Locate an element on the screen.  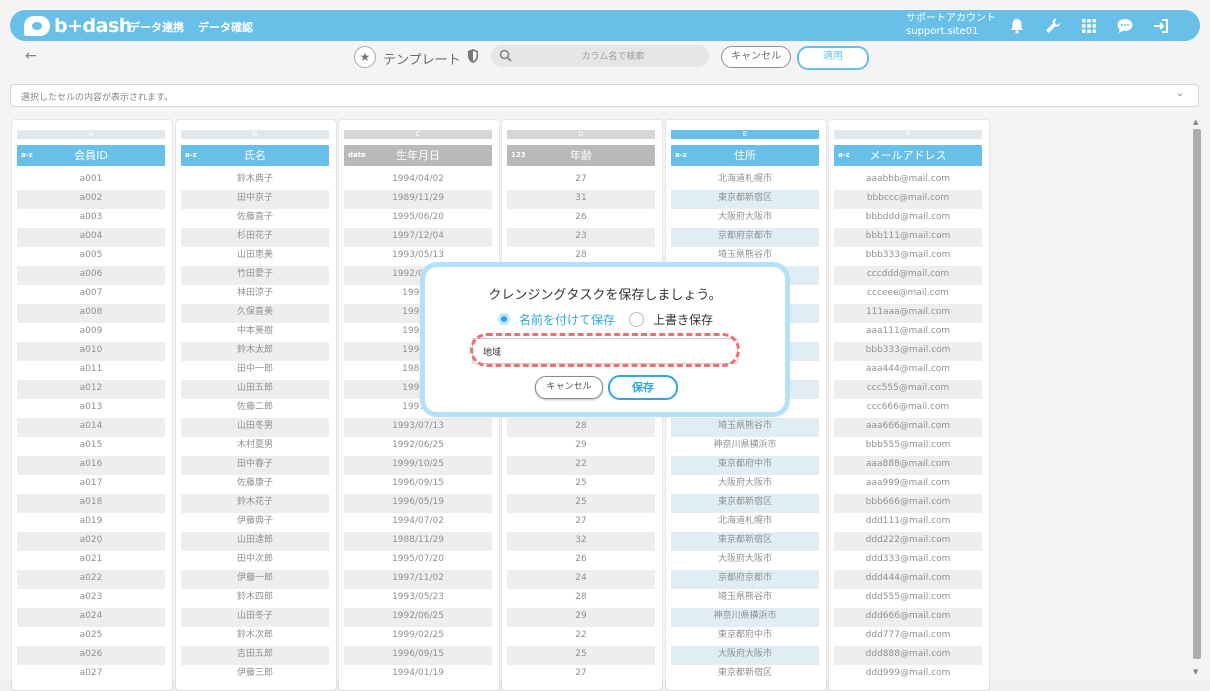
dialog-title: クレンジングタスクを保存しましょう。 is located at coordinates (605, 295).